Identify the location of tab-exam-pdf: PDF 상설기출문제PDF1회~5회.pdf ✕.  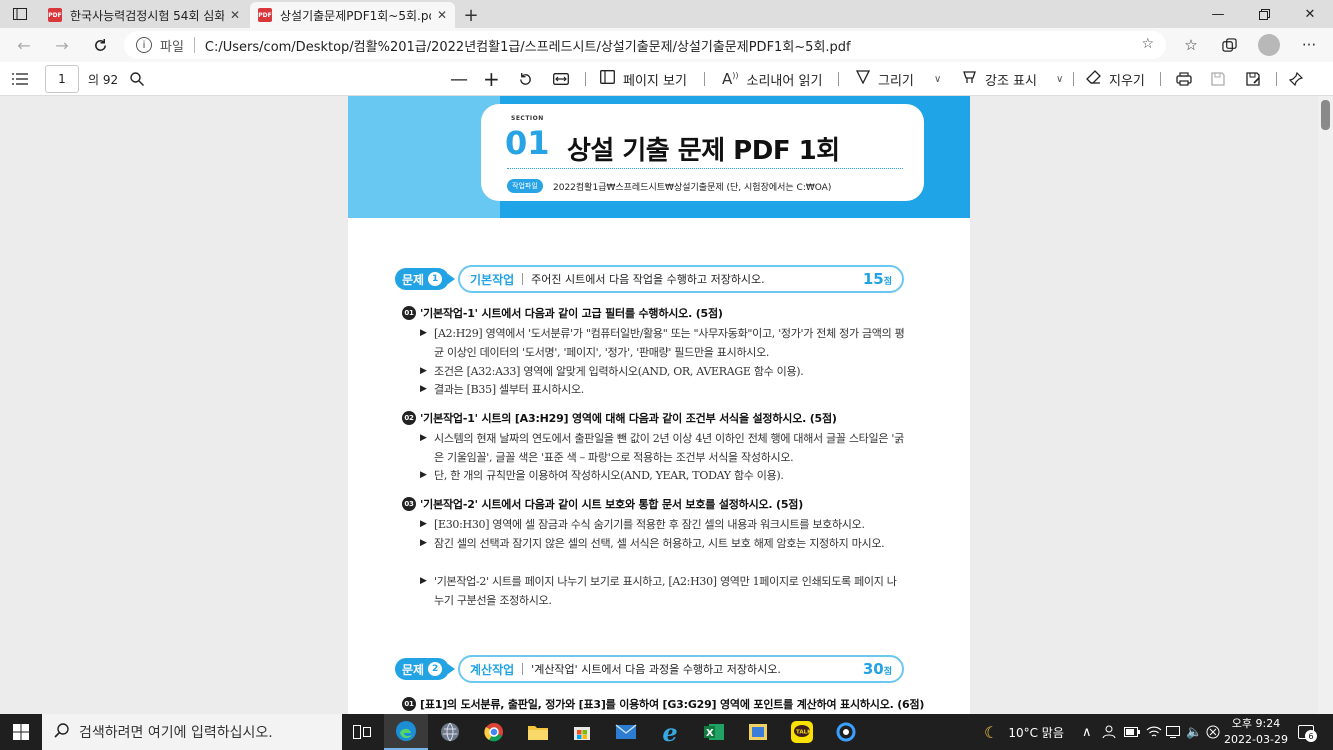
(352, 15).